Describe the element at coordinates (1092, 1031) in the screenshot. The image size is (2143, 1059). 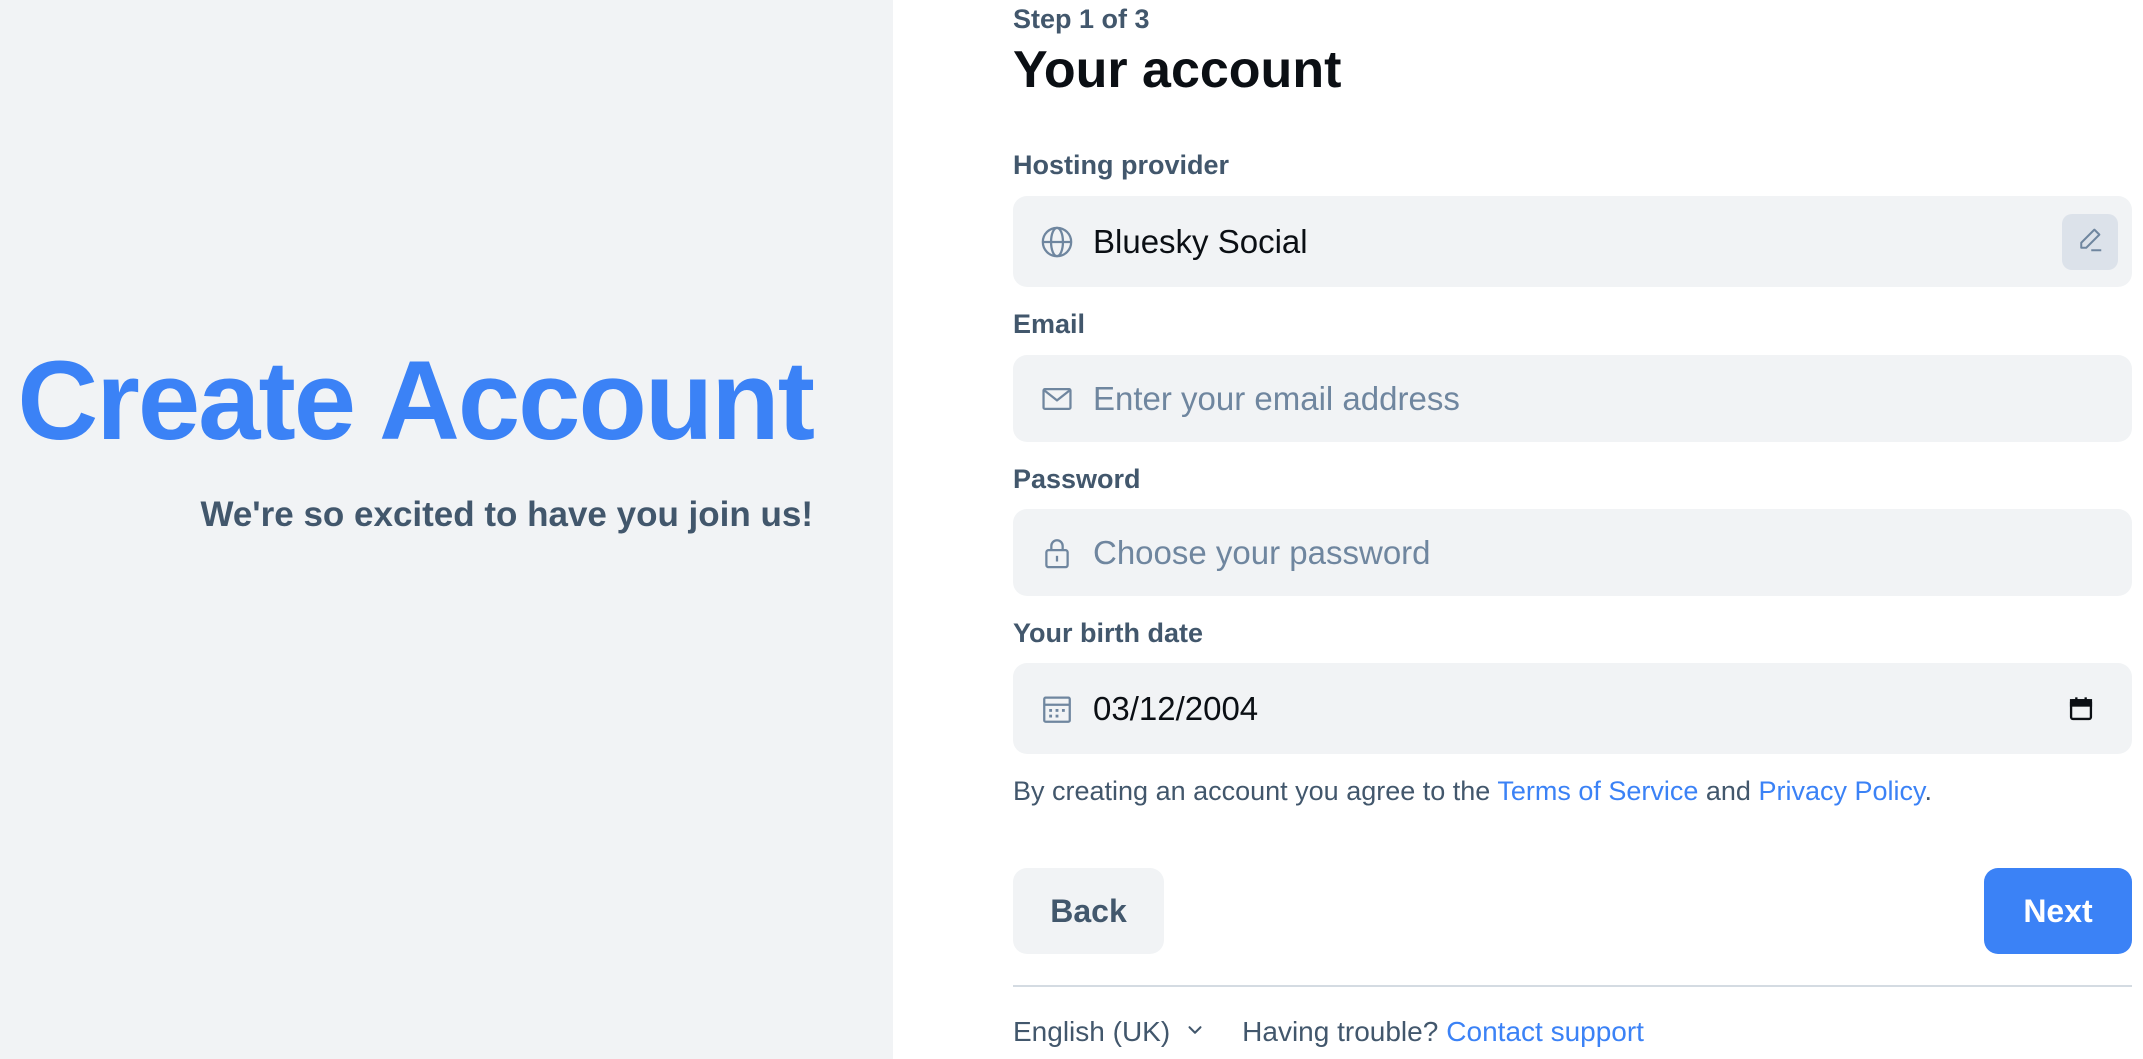
I see `language-label: English (UK)` at that location.